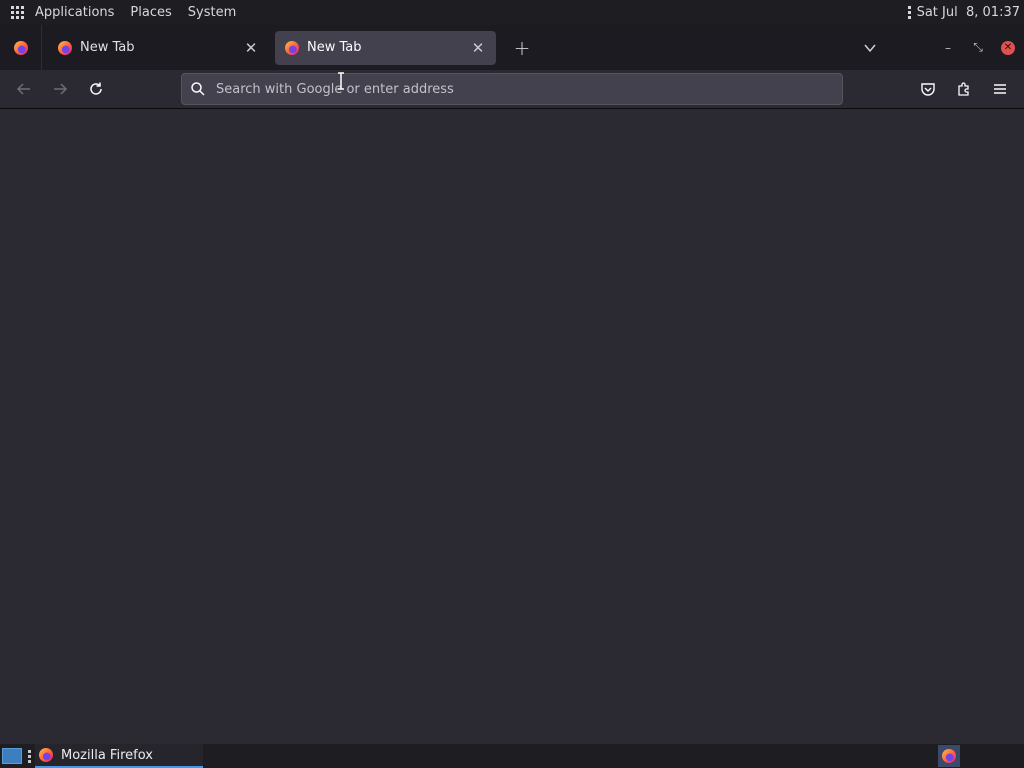 This screenshot has height=768, width=1024. Describe the element at coordinates (107, 755) in the screenshot. I see `taskbar-window-label: Mozilla Firefox` at that location.